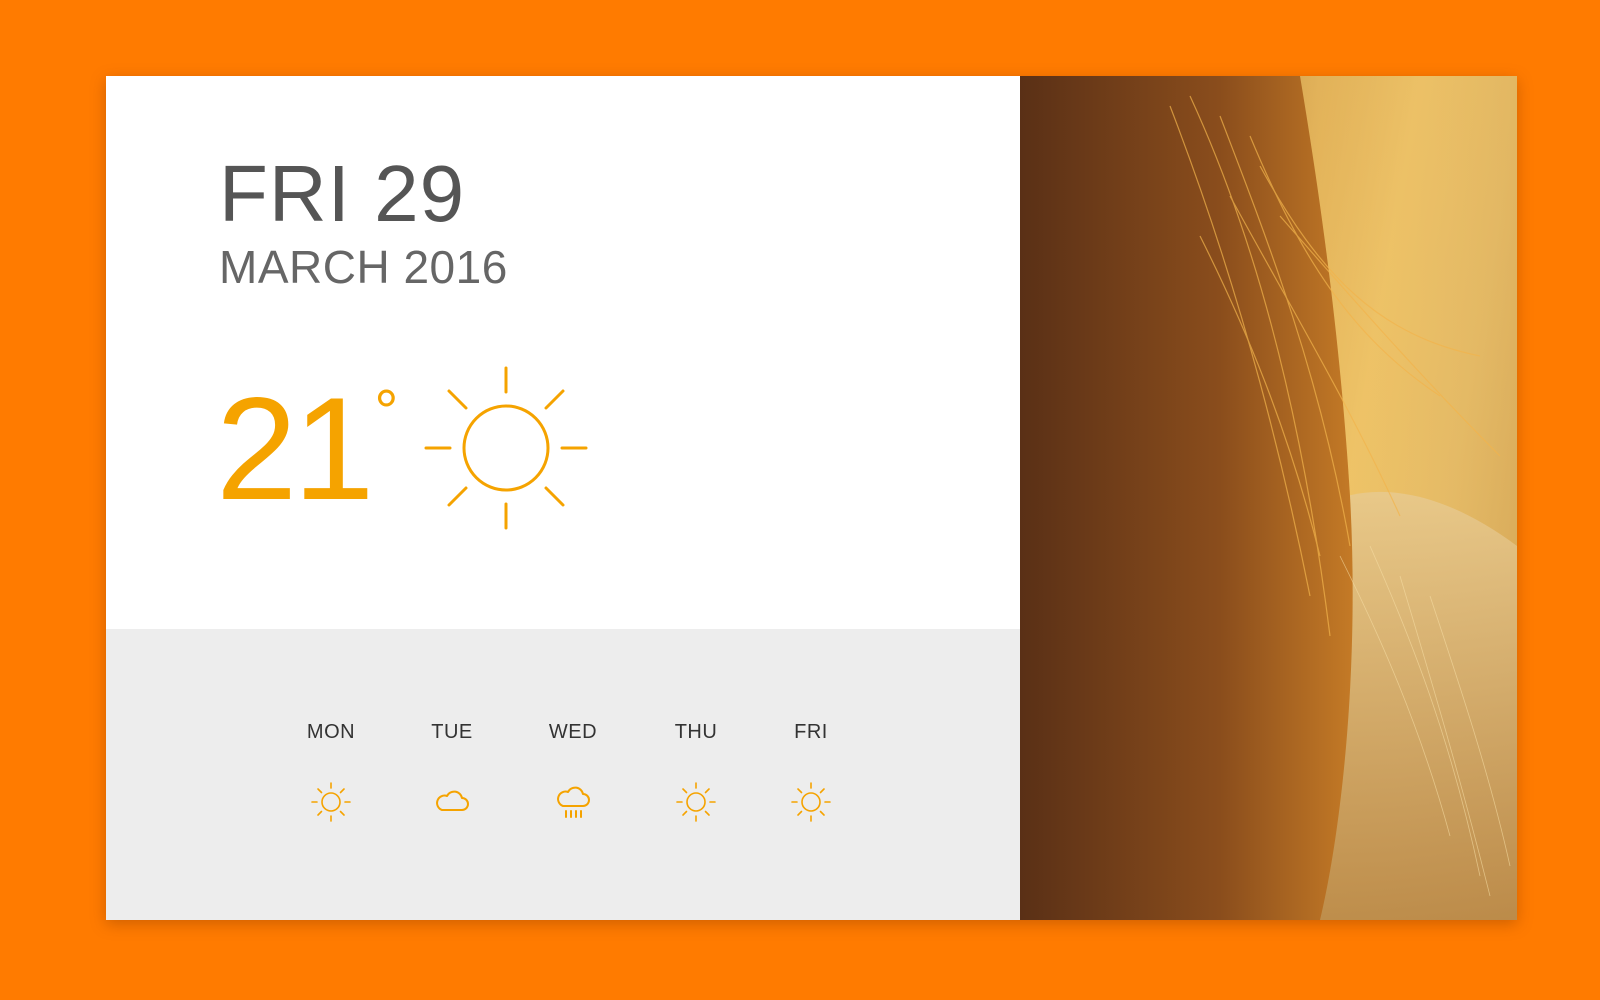 The height and width of the screenshot is (1000, 1600). I want to click on forecast-day-tue: TUE, so click(452, 772).